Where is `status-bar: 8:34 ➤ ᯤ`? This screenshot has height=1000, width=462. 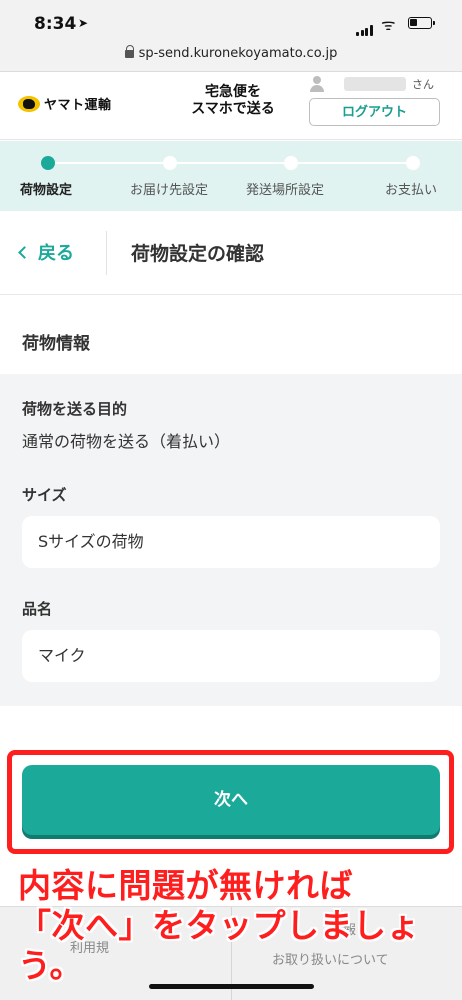
status-bar: 8:34 ➤ ᯤ is located at coordinates (231, 22).